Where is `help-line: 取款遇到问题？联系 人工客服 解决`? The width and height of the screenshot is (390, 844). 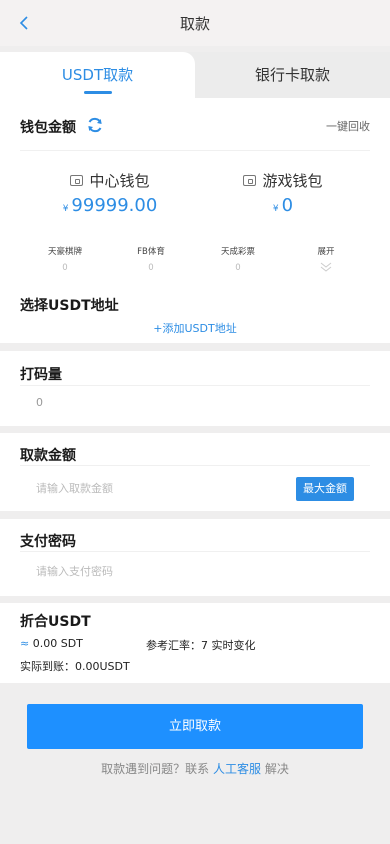 help-line: 取款遇到问题？联系 人工客服 解决 is located at coordinates (195, 768).